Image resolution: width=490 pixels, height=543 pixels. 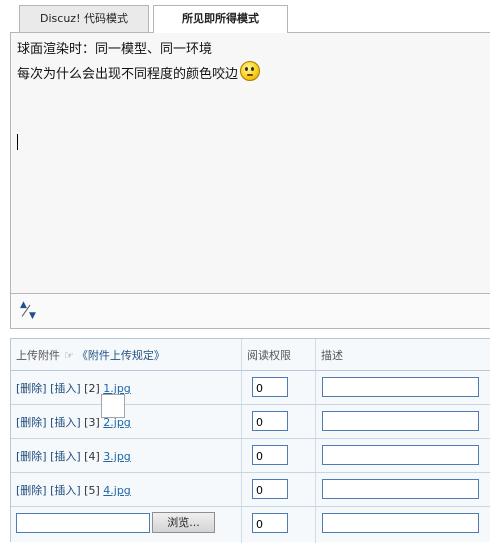 I want to click on attachment-row: [删除] [插入] [2] 1.jpg 0, so click(x=250, y=388).